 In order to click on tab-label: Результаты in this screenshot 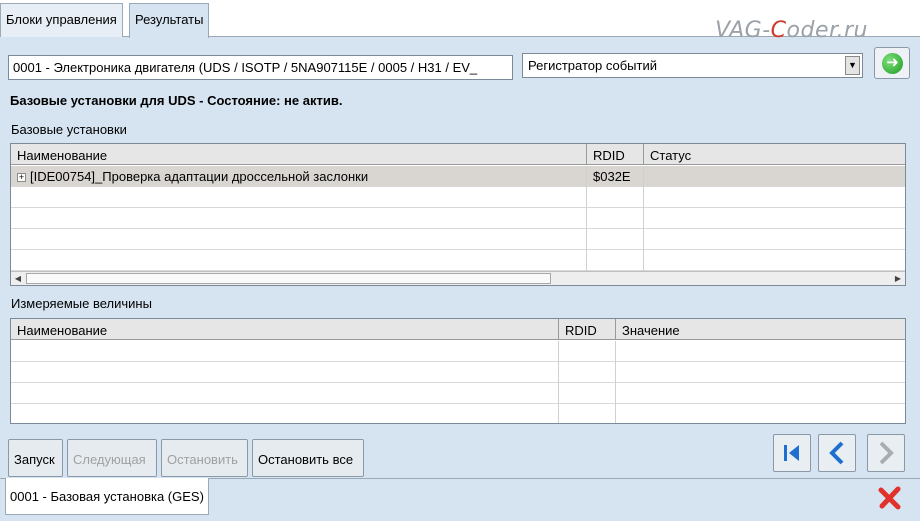, I will do `click(169, 19)`.